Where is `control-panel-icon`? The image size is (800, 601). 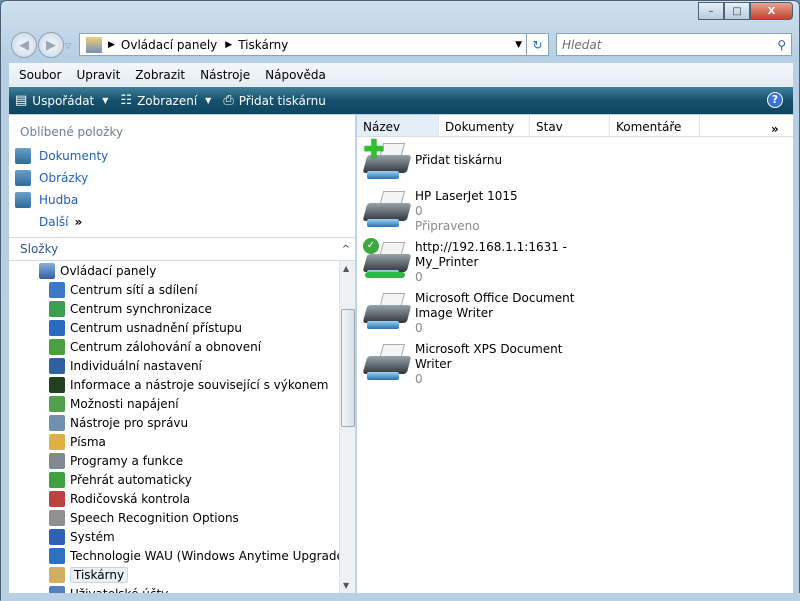
control-panel-icon is located at coordinates (47, 270).